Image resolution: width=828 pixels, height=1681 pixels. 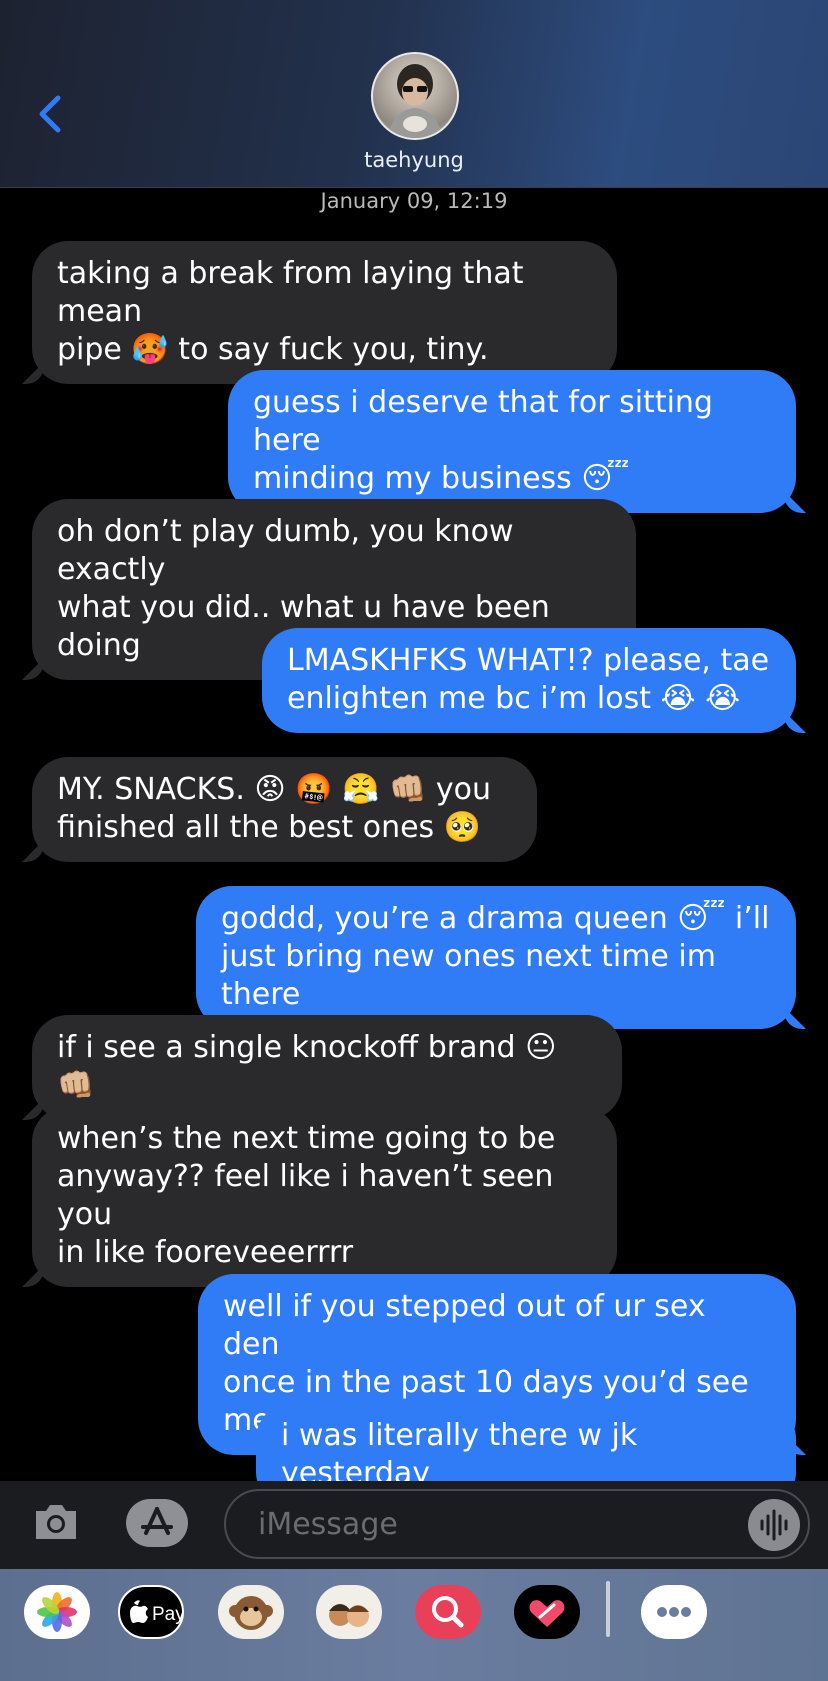 I want to click on contact-avatar, so click(x=415, y=96).